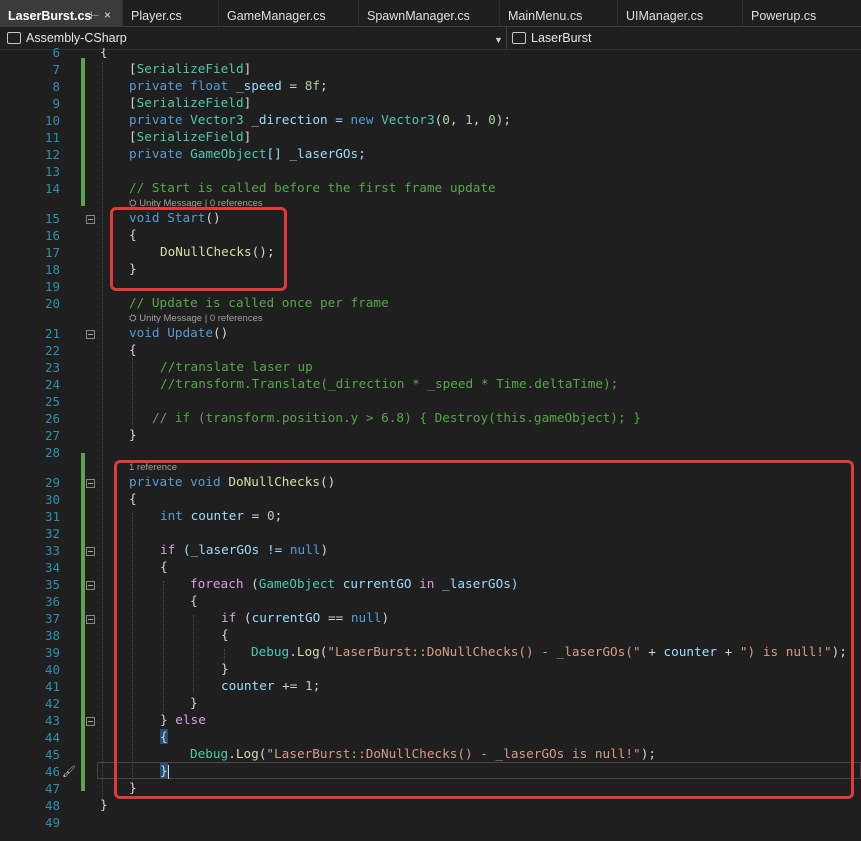 This screenshot has width=861, height=841. What do you see at coordinates (52, 550) in the screenshot?
I see `line-number: 33` at bounding box center [52, 550].